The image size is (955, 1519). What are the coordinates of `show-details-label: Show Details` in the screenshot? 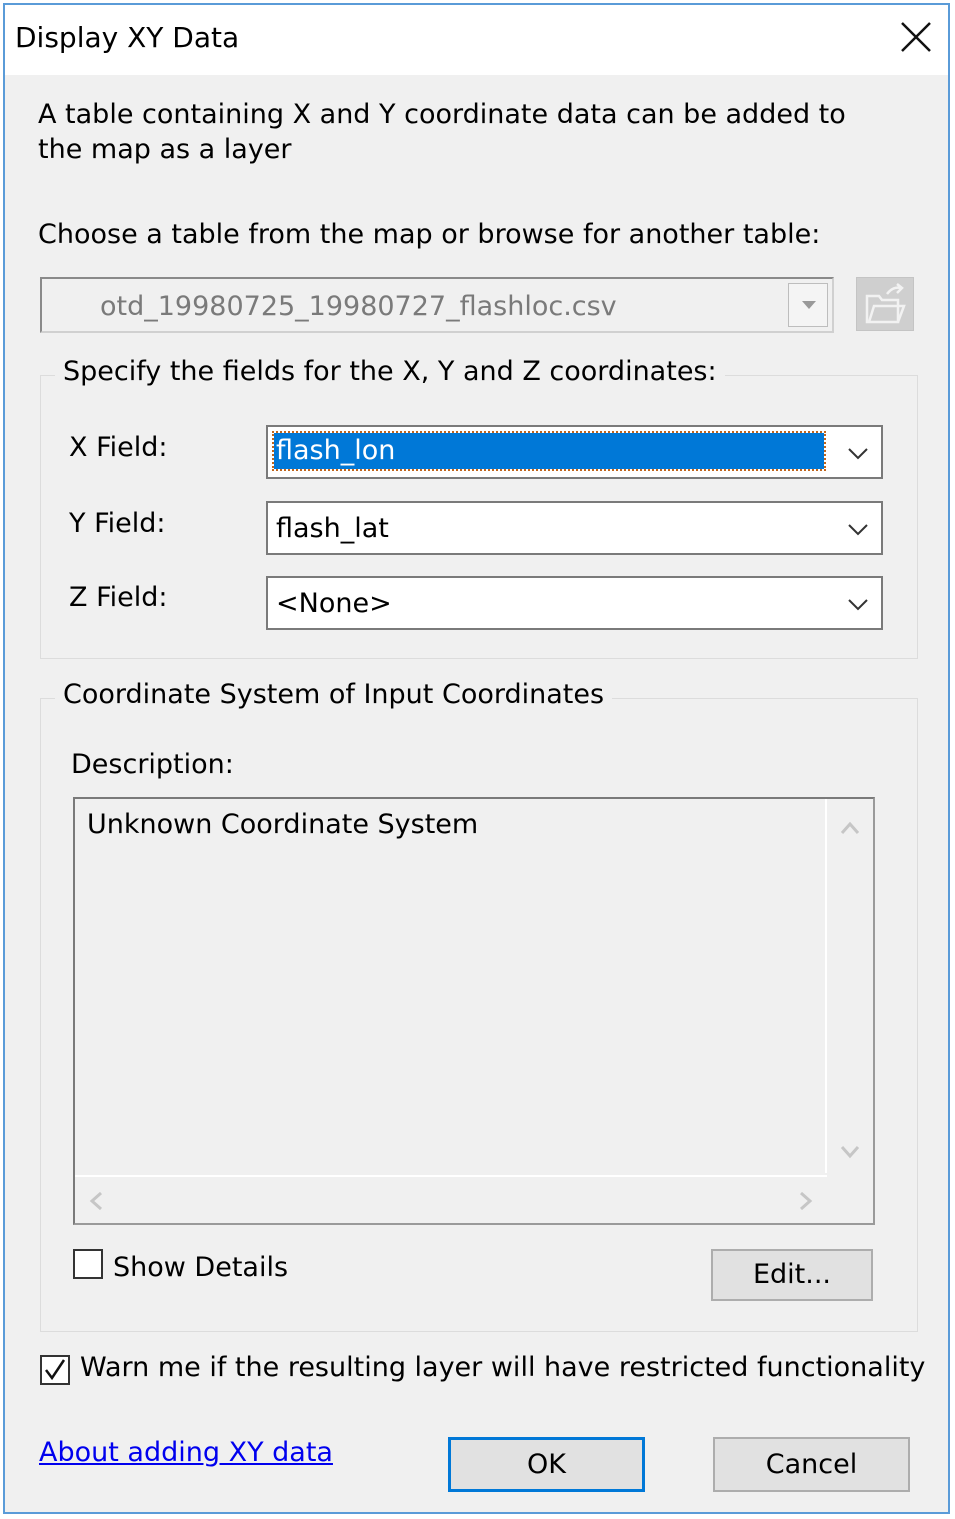 It's located at (200, 1267).